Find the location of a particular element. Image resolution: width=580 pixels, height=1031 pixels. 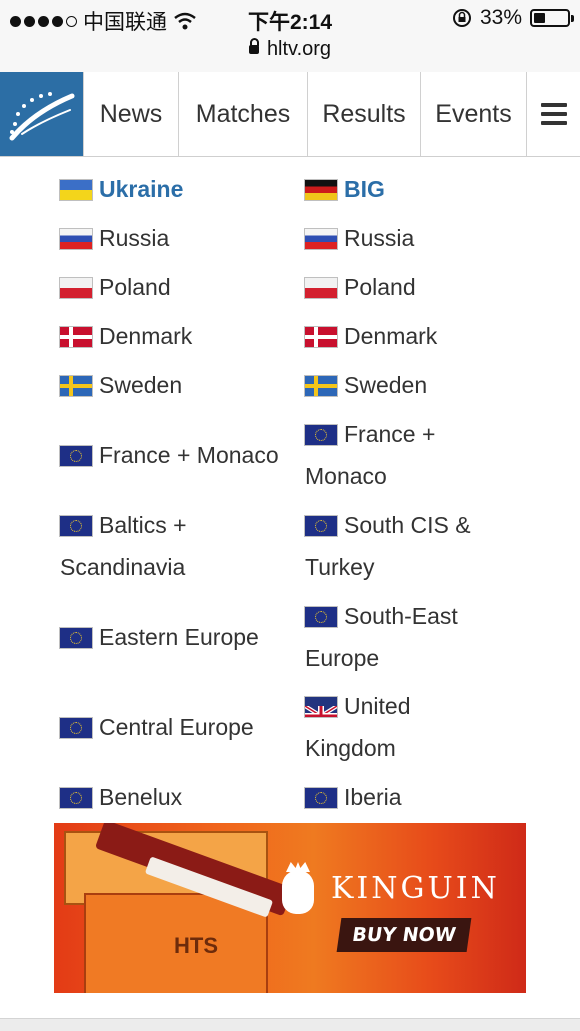

lock-icon is located at coordinates (253, 46).